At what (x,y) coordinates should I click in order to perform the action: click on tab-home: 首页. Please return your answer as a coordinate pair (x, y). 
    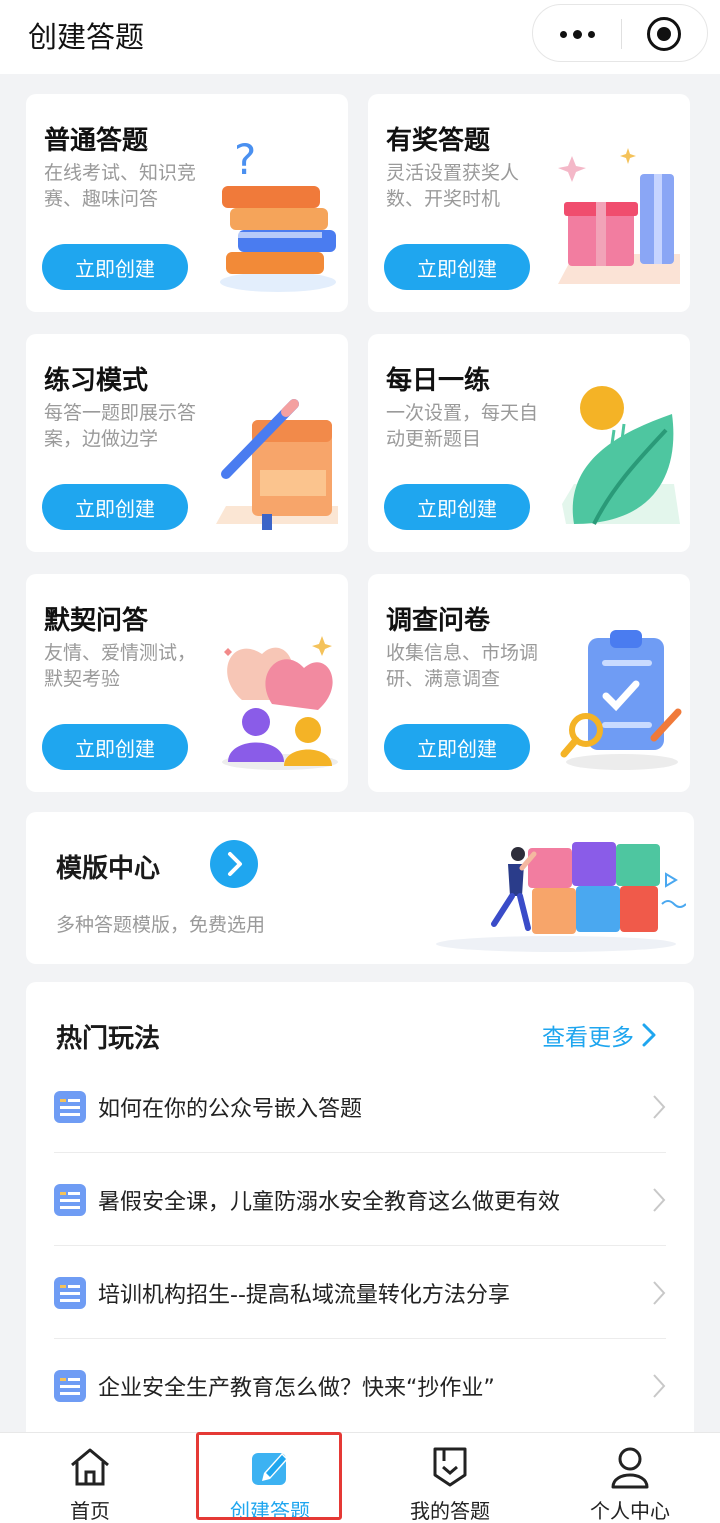
    Looking at the image, I should click on (90, 1478).